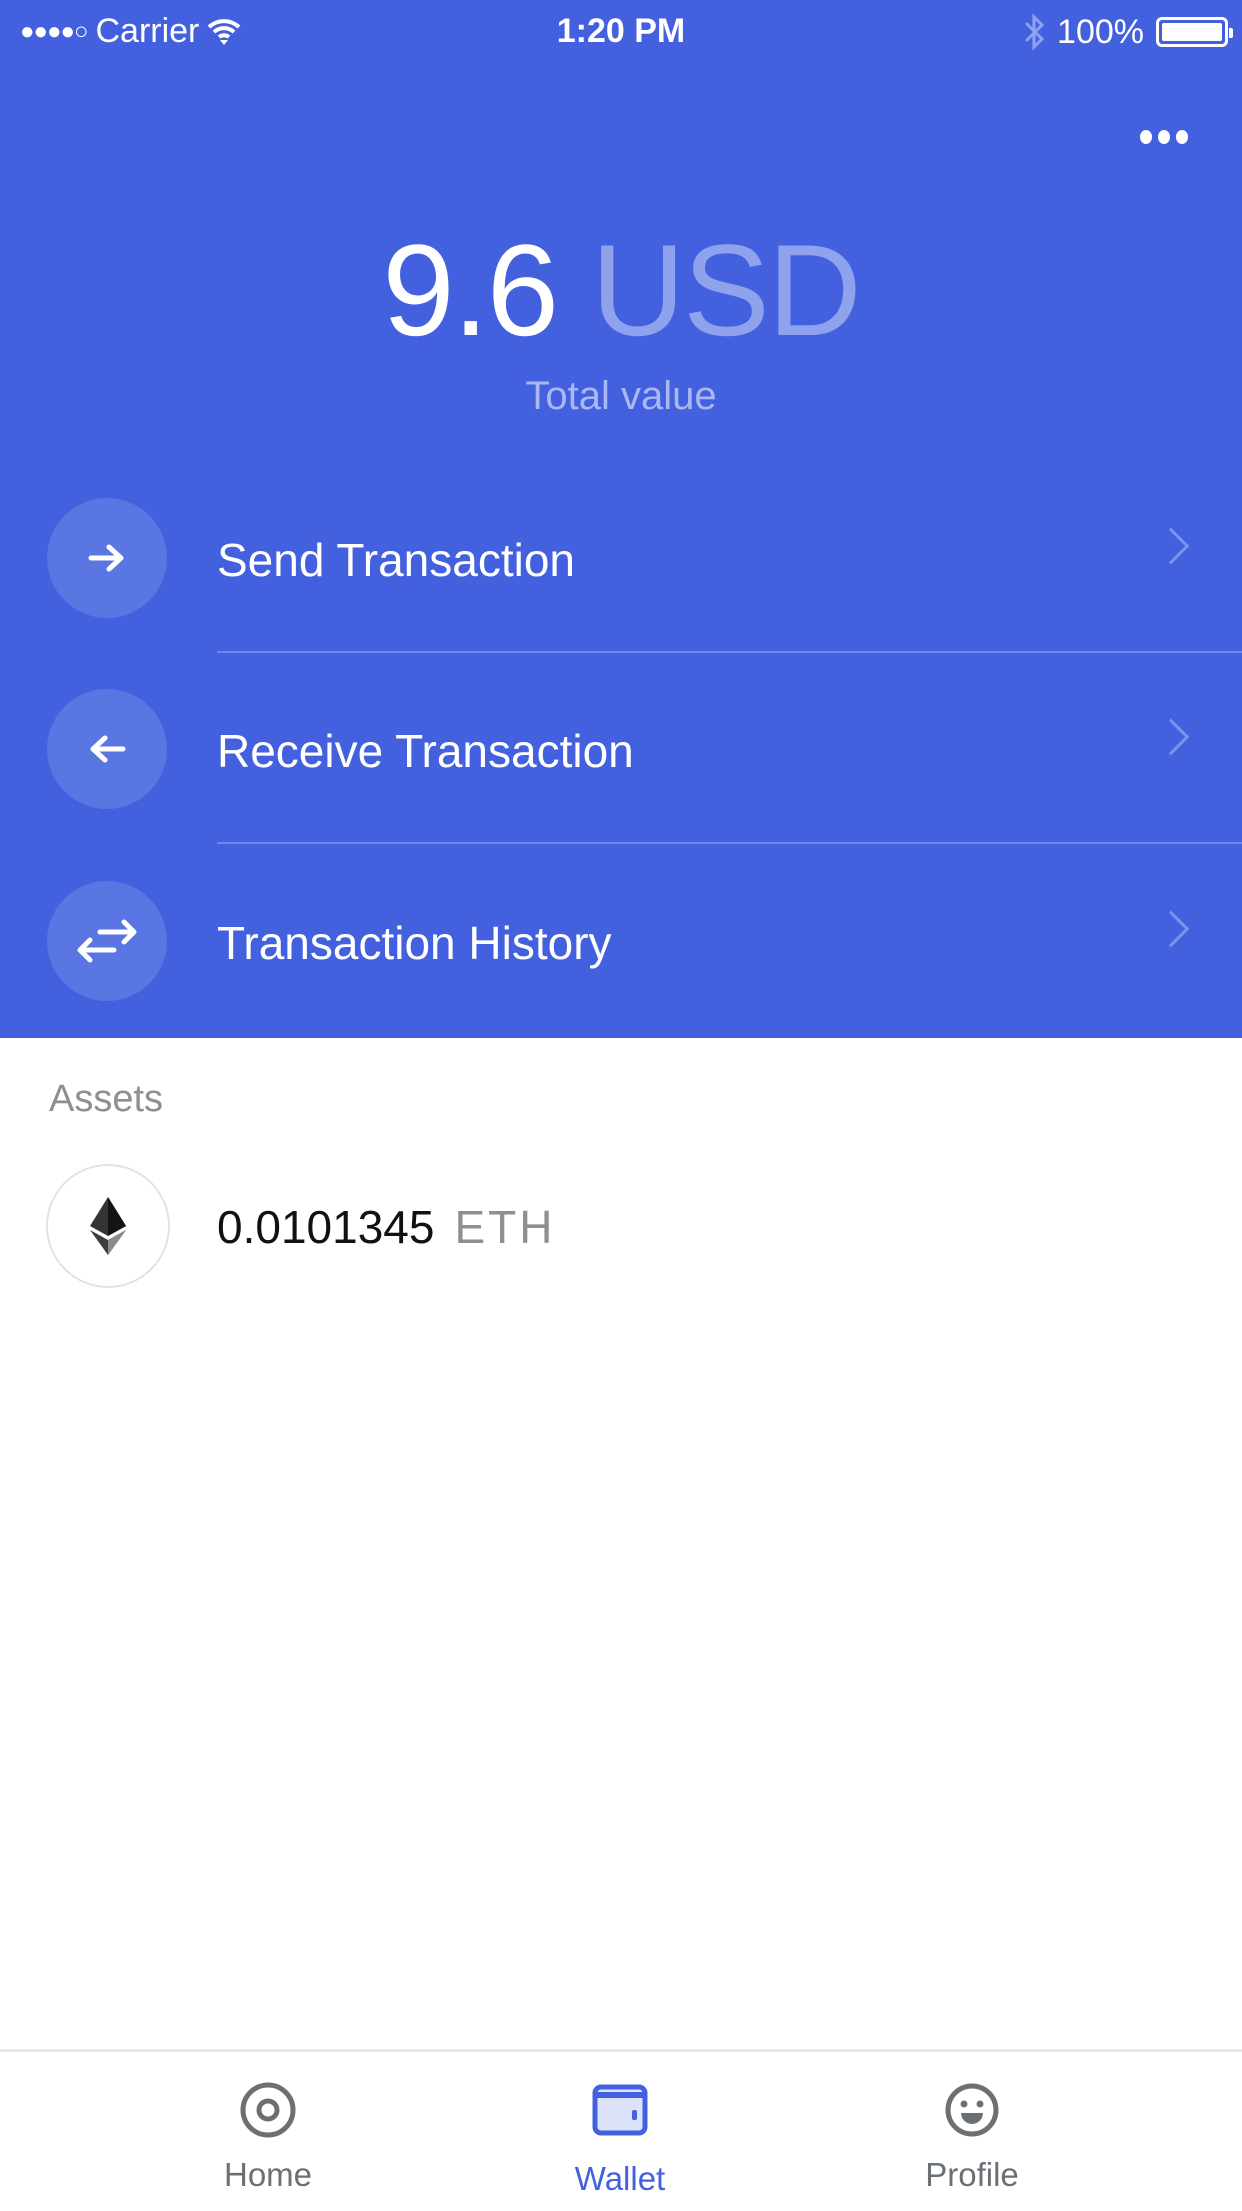 The height and width of the screenshot is (2211, 1242). Describe the element at coordinates (1034, 32) in the screenshot. I see `bluetooth-icon` at that location.